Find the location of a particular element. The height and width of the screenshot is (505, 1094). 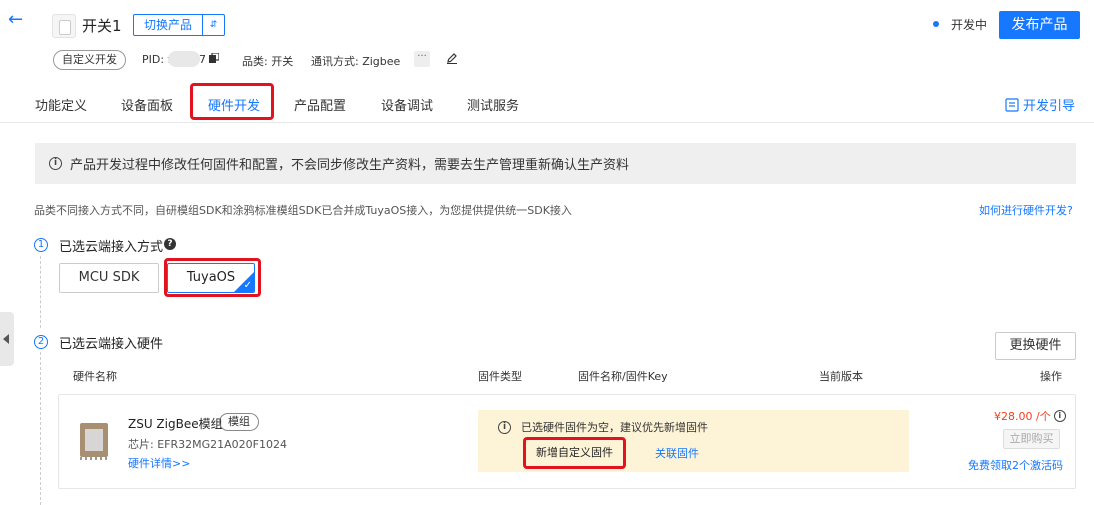

firmware-notice: i 已选硬件固件为空，建议优先新增固件 is located at coordinates (603, 427).